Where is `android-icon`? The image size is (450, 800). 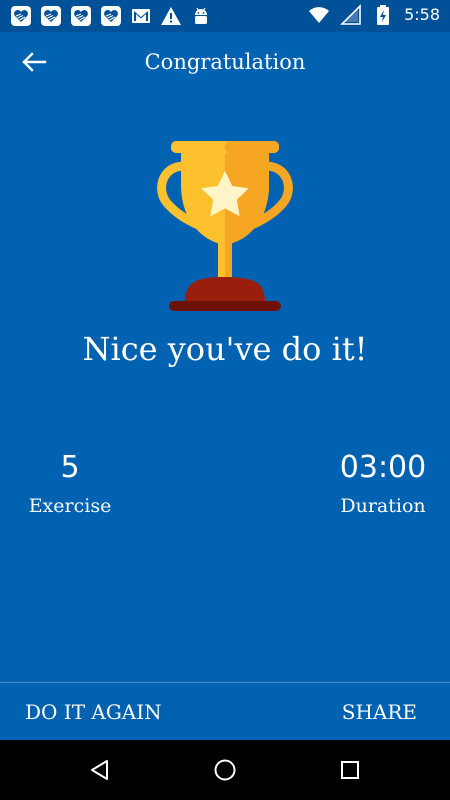 android-icon is located at coordinates (201, 15).